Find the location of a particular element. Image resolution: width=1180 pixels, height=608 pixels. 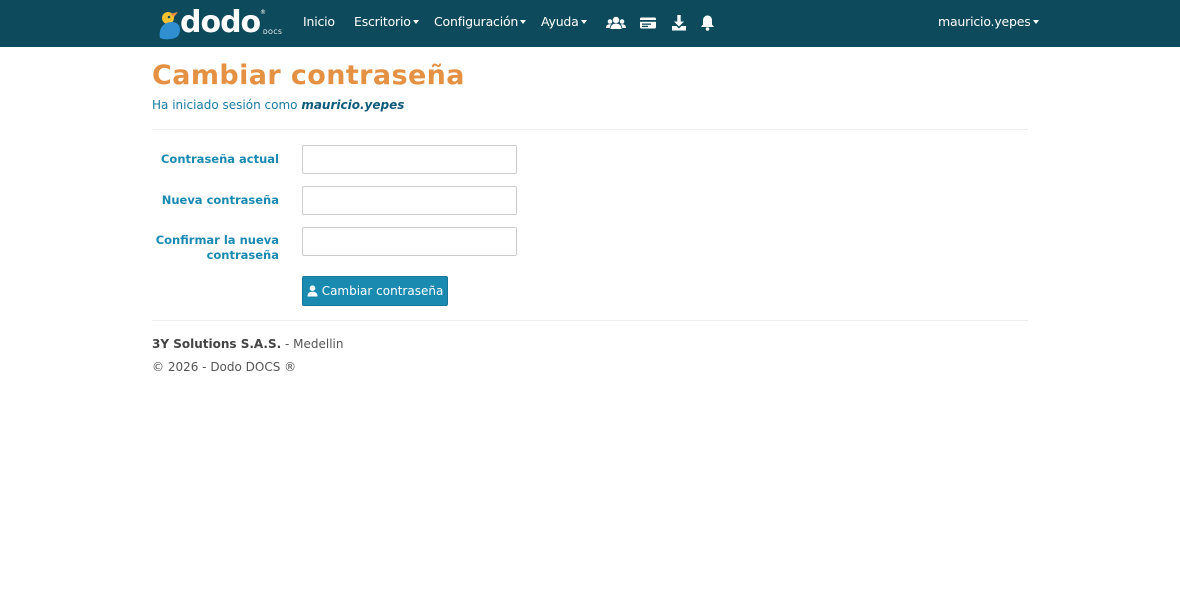

users-icon is located at coordinates (616, 23).